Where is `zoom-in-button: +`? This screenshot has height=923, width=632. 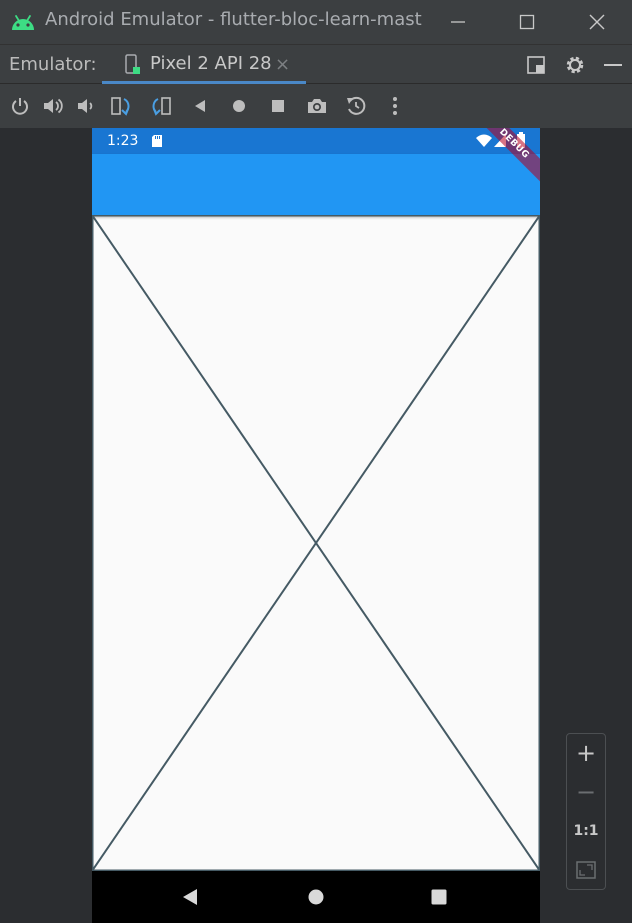 zoom-in-button: + is located at coordinates (586, 753).